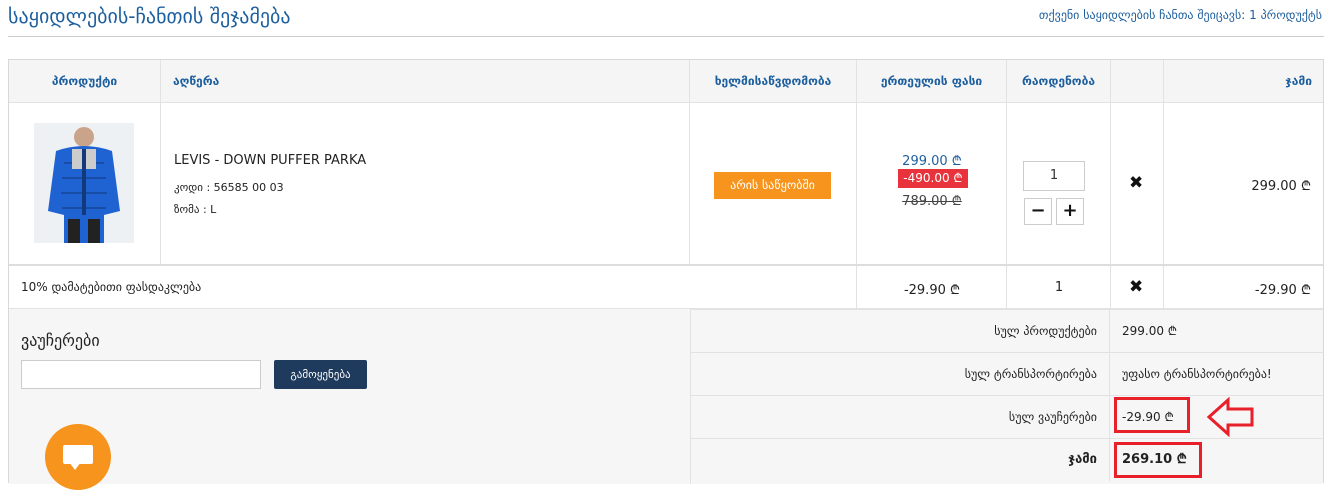 This screenshot has width=1332, height=491. What do you see at coordinates (1059, 287) in the screenshot?
I see `discount-quantity: 1` at bounding box center [1059, 287].